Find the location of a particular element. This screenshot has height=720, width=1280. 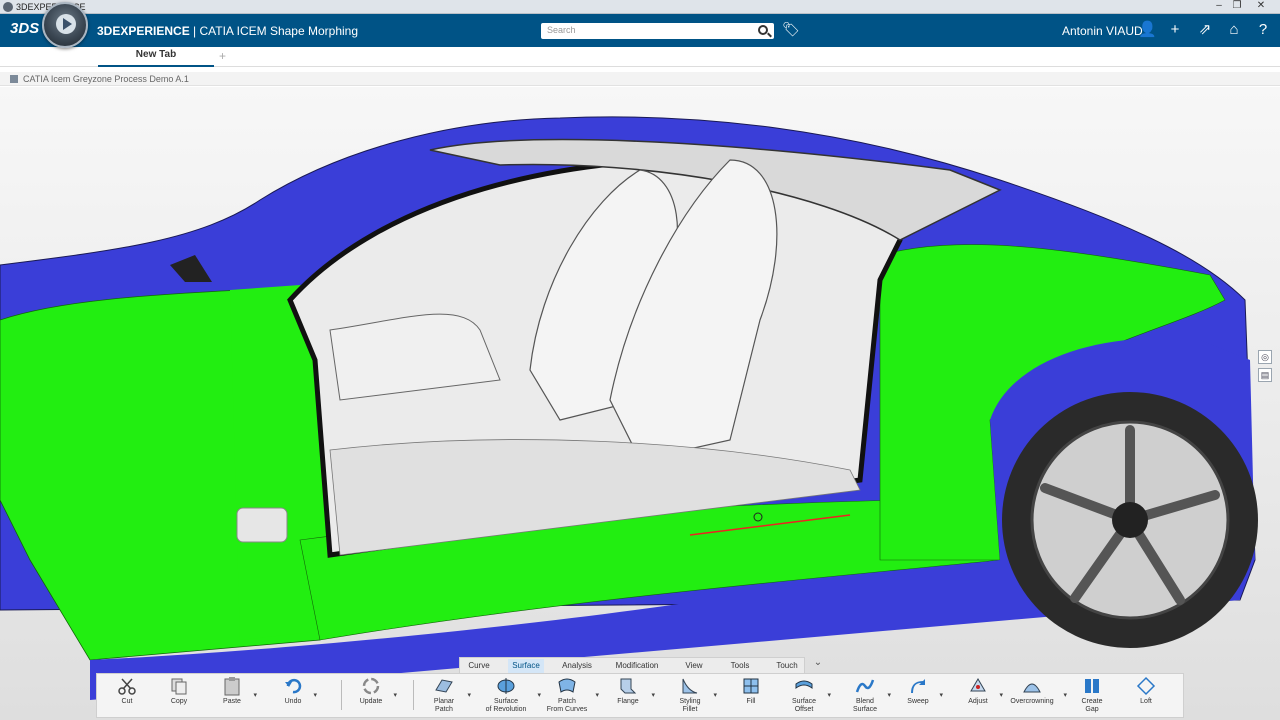

surface-of-revolution-label-1: Surface is located at coordinates (506, 701).